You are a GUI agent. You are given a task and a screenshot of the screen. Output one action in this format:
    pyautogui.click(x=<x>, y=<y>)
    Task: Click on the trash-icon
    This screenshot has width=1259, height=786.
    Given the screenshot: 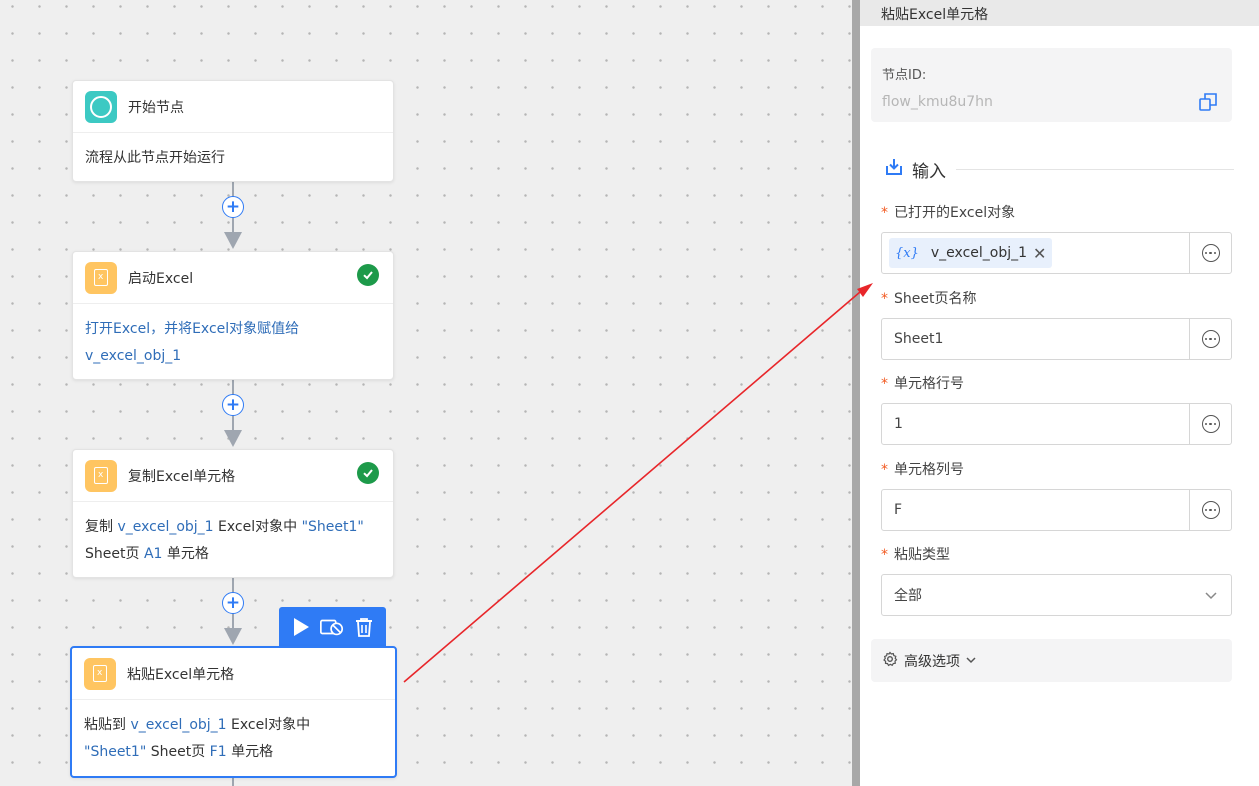 What is the action you would take?
    pyautogui.click(x=364, y=627)
    